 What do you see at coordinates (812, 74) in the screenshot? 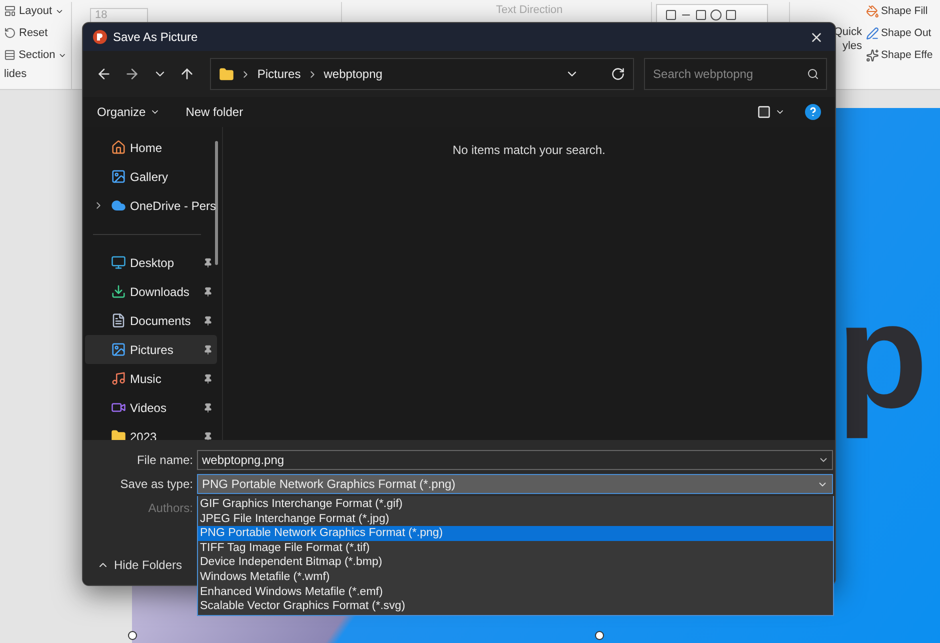
I see `search-icon` at bounding box center [812, 74].